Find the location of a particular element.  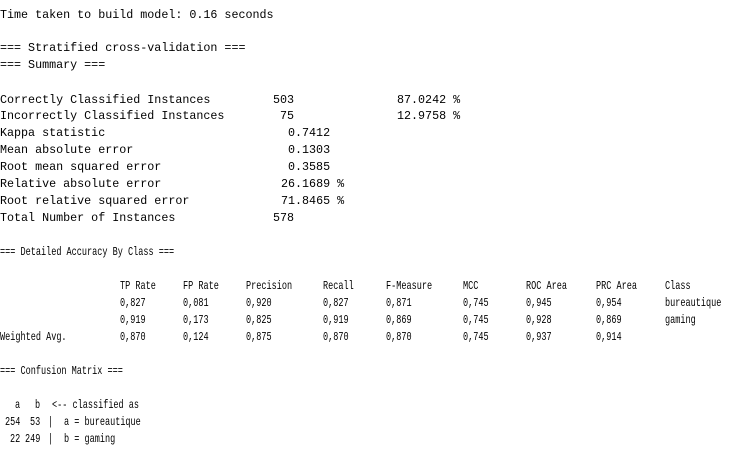

table-cell: 0,871 is located at coordinates (399, 303).